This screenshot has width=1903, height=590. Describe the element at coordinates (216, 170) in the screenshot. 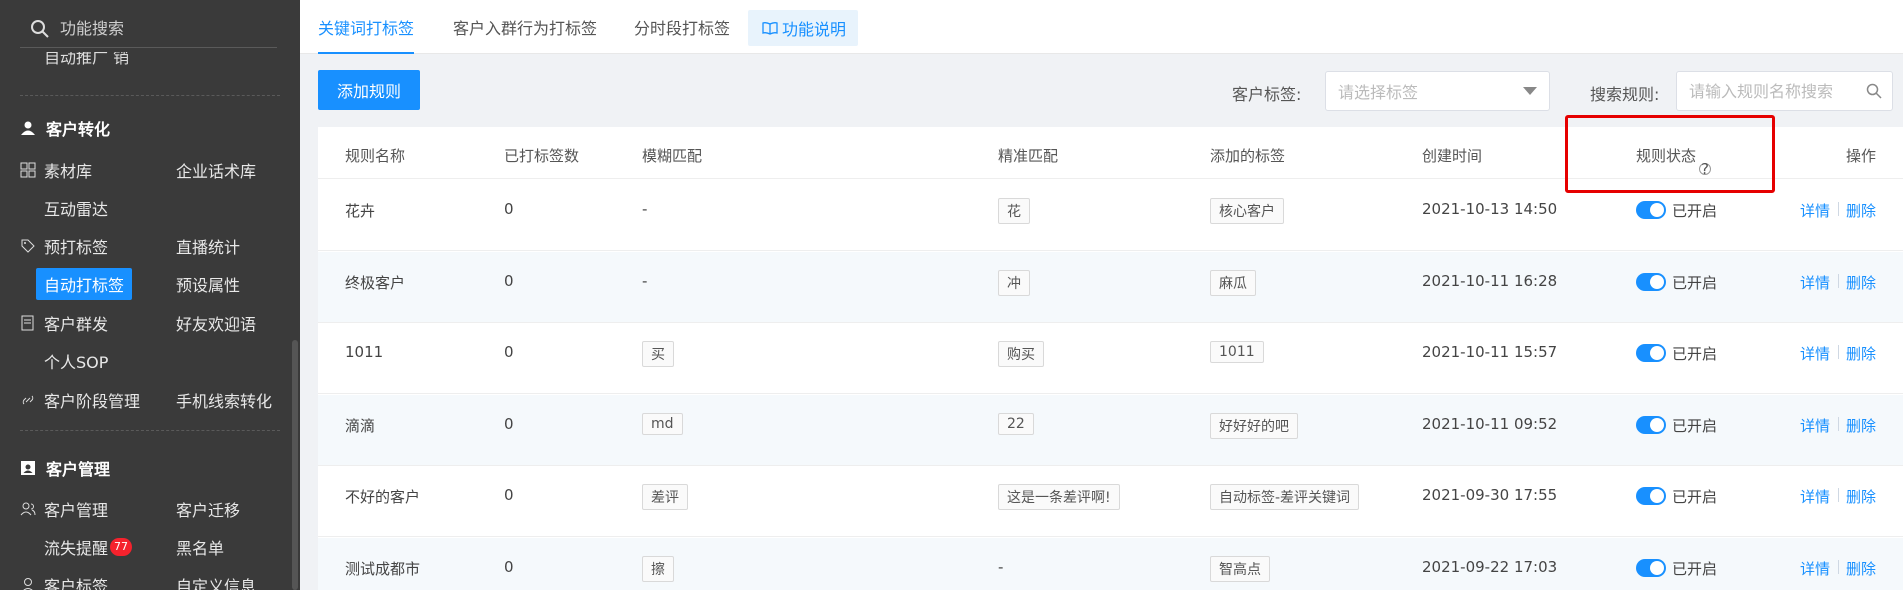

I see `sidebar-item-enterprise-scripts: 企业话术库` at that location.